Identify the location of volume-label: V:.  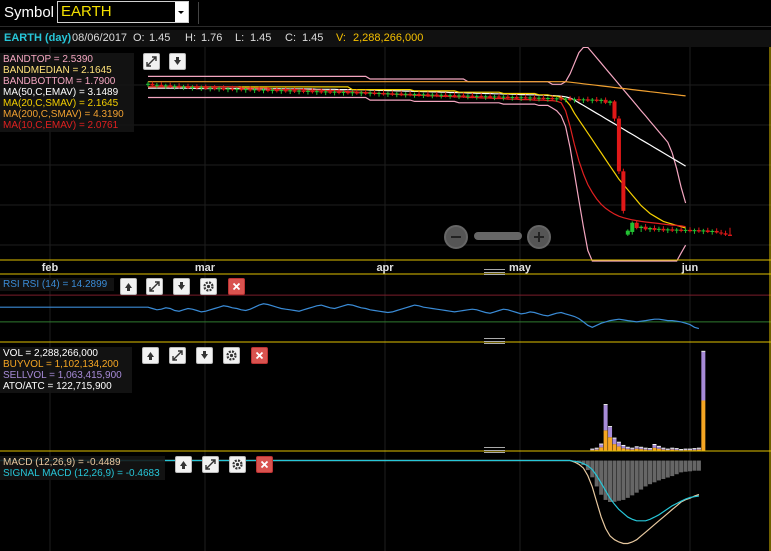
(341, 38).